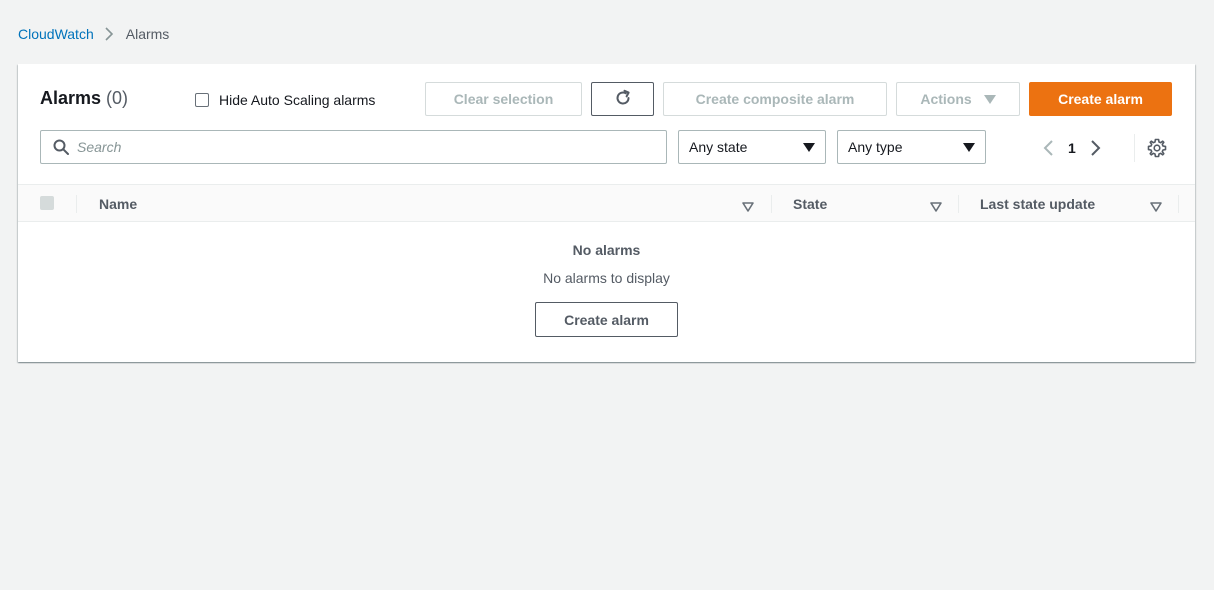 The image size is (1214, 590). Describe the element at coordinates (118, 204) in the screenshot. I see `column-header-name: Name` at that location.